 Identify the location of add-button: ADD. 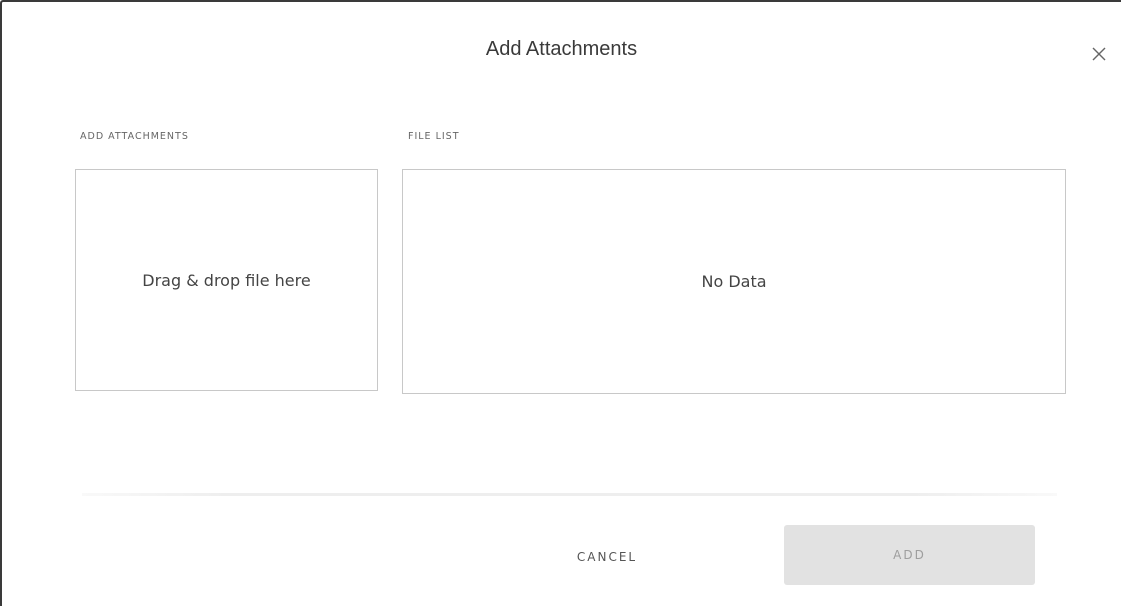
(909, 555).